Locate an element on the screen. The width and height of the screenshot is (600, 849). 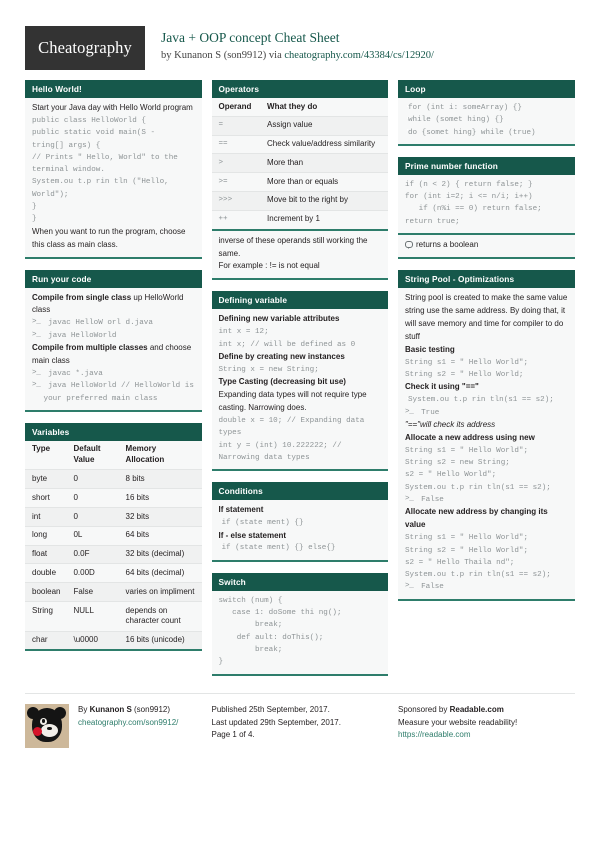
avatar is located at coordinates (47, 725).